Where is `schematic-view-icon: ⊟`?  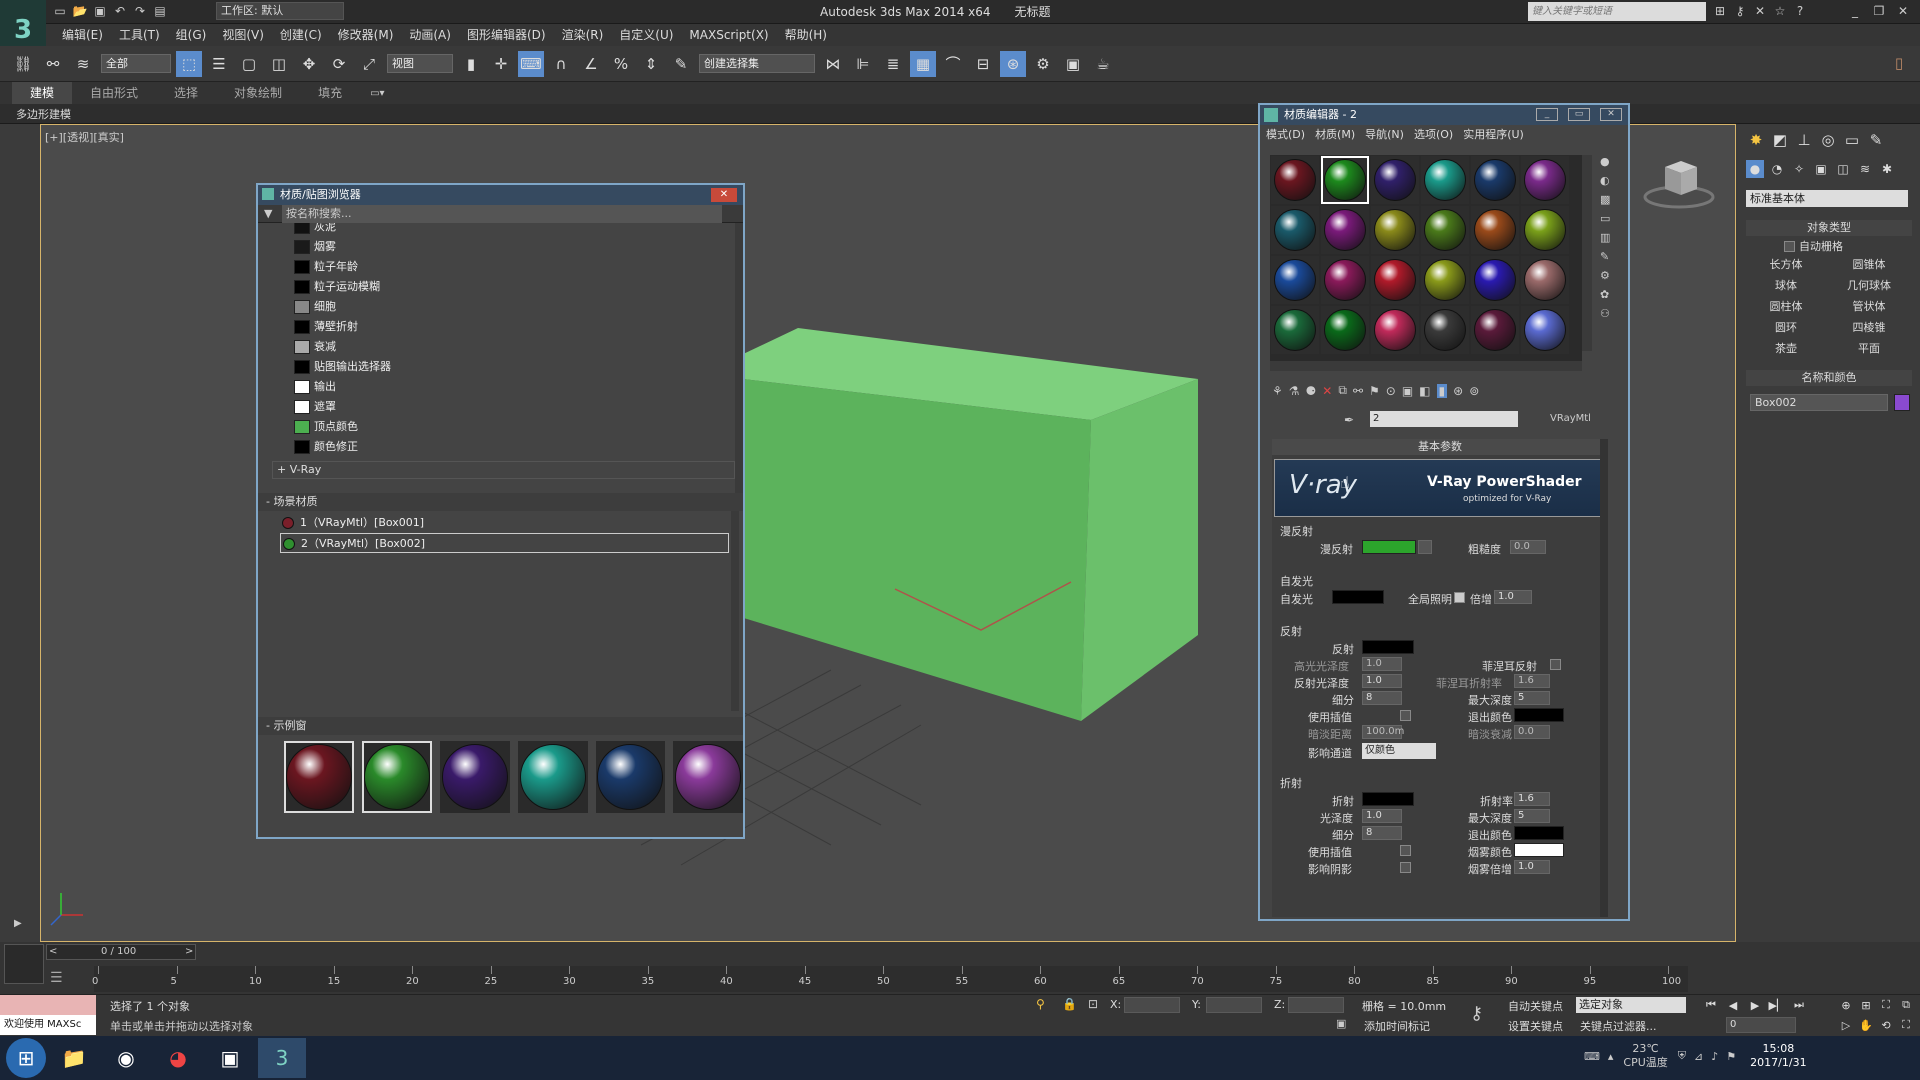 schematic-view-icon: ⊟ is located at coordinates (983, 64).